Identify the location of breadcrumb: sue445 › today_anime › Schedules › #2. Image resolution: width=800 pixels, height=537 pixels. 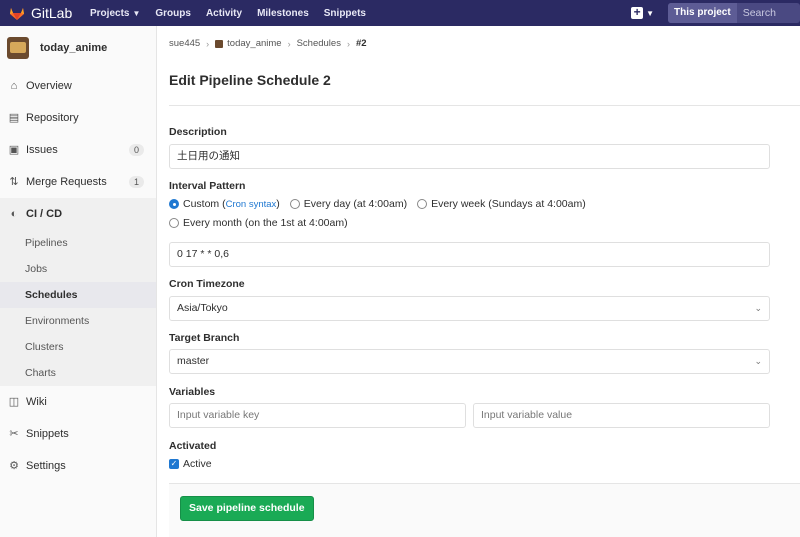
(268, 43).